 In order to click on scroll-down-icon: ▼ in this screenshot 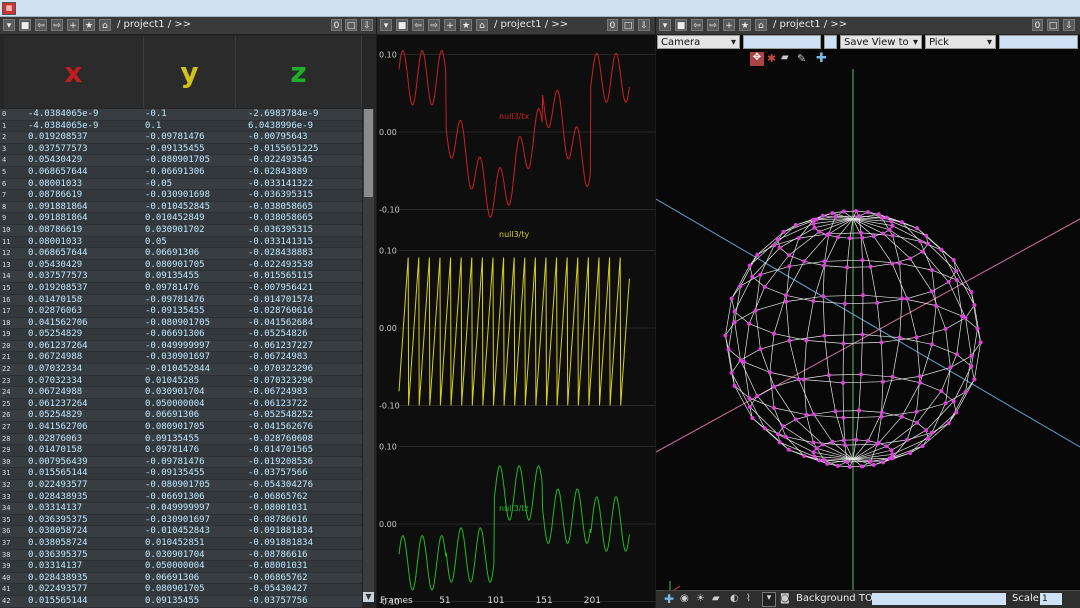, I will do `click(368, 597)`.